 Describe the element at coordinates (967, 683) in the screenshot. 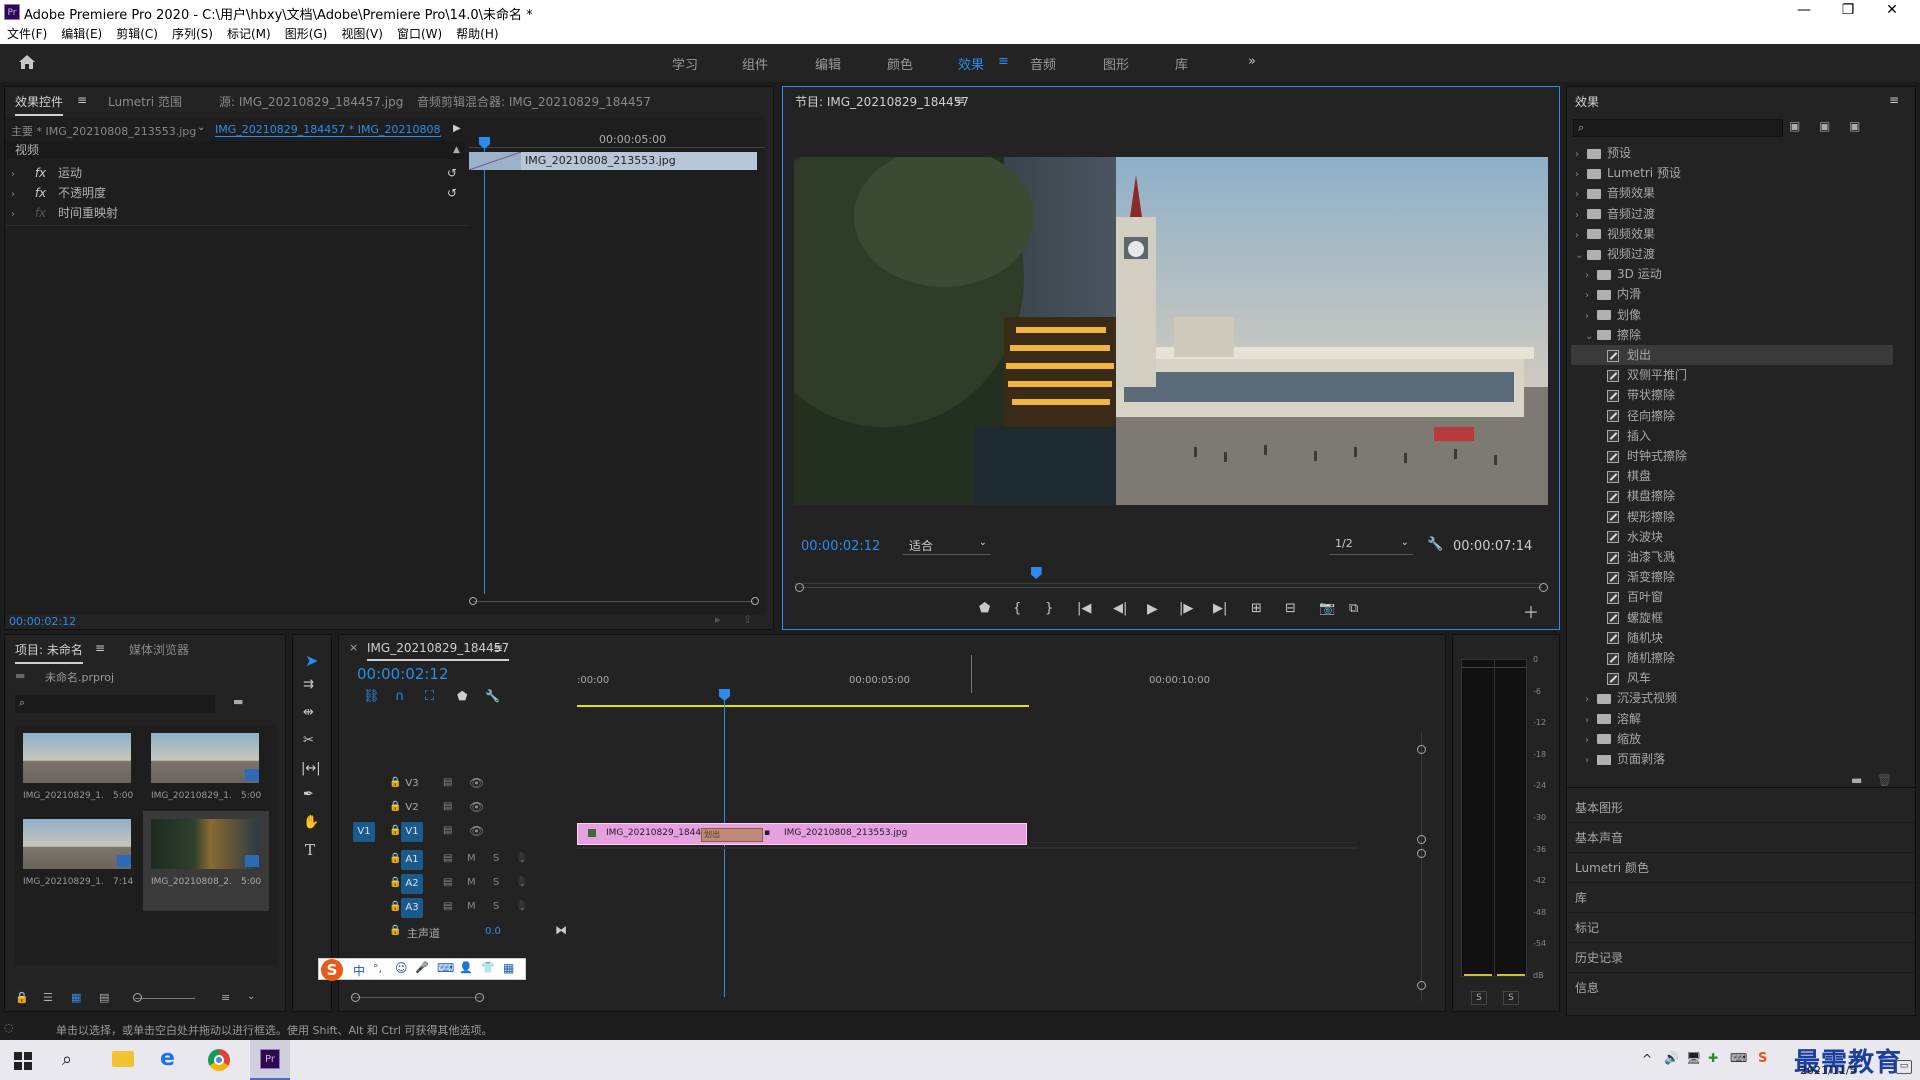

I see `timeline-ruler: :00:00 00:00:05:00 00:00:10:00` at that location.